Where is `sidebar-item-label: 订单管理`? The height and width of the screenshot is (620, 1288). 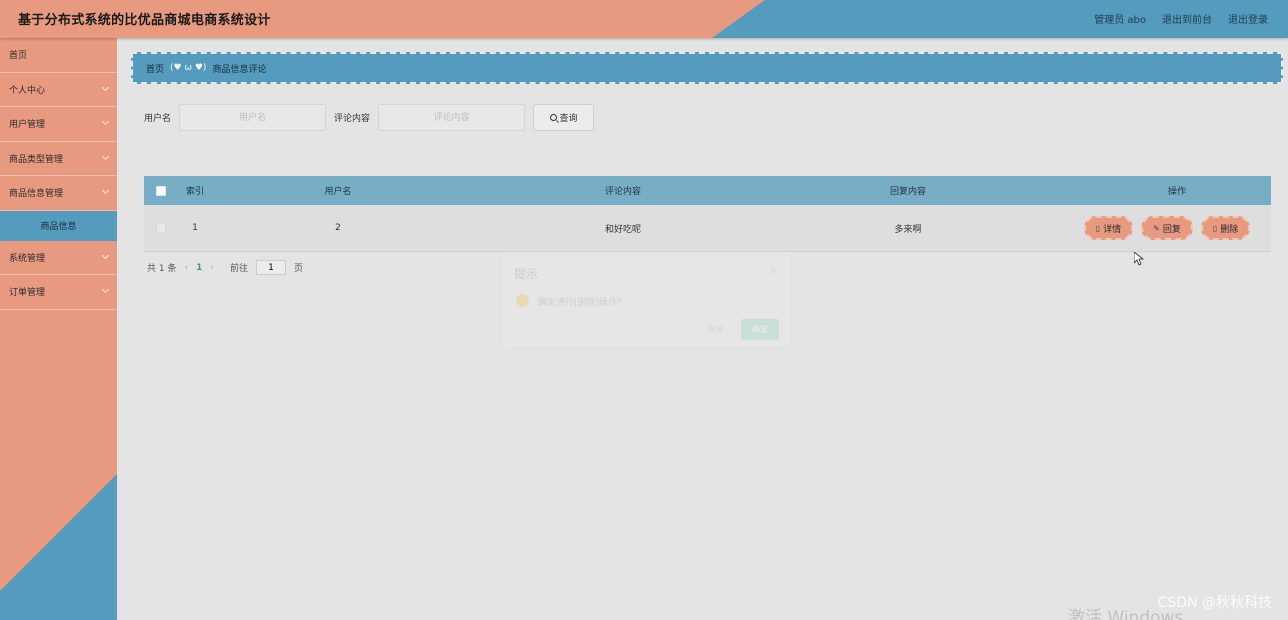
sidebar-item-label: 订单管理 is located at coordinates (27, 293).